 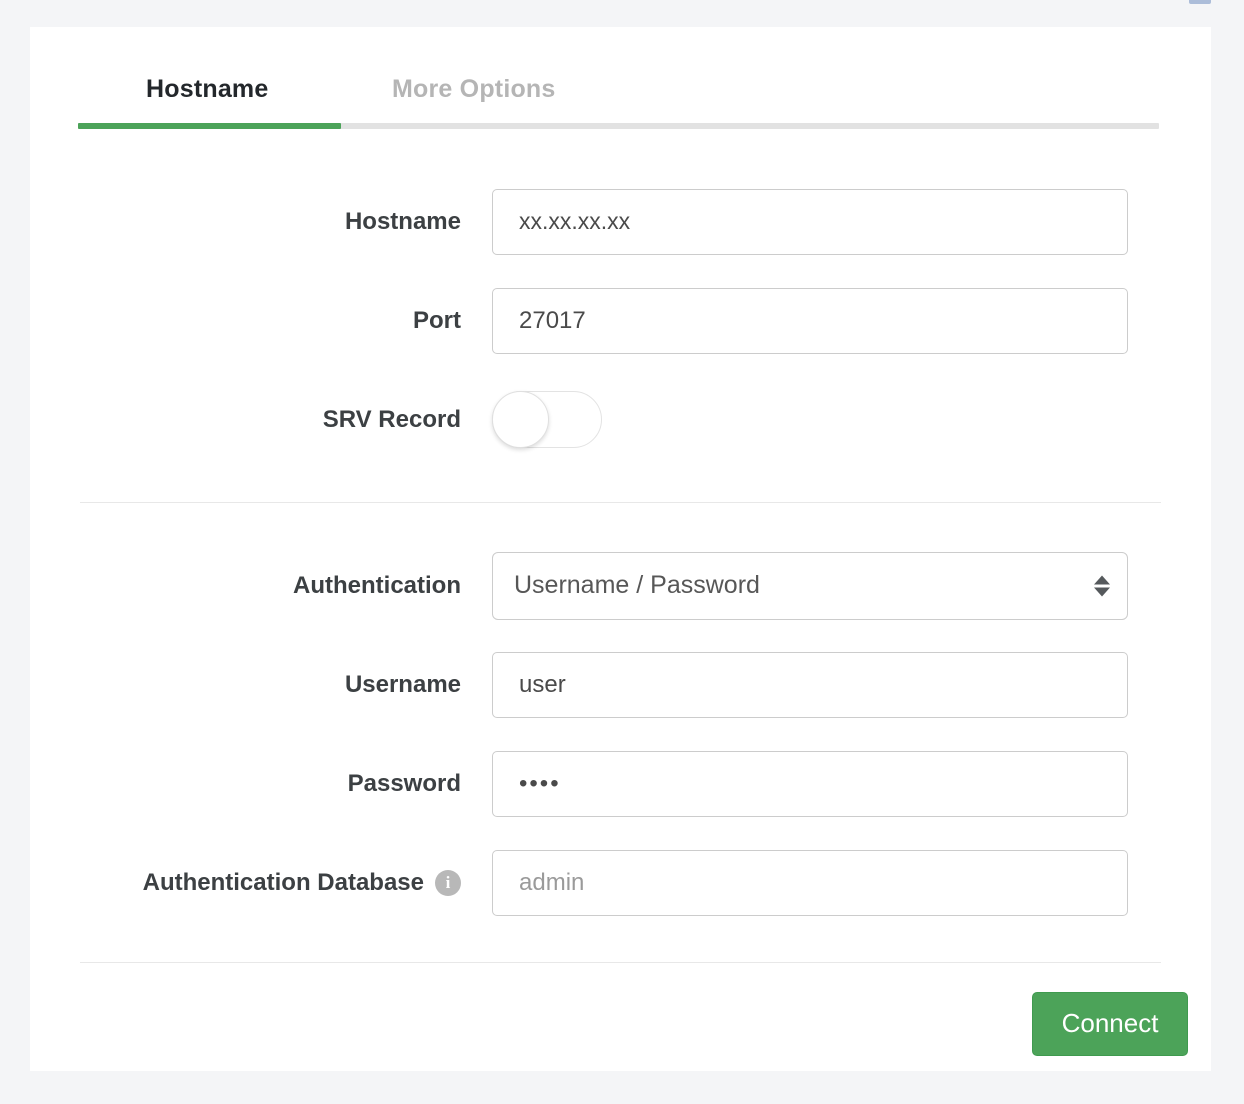 What do you see at coordinates (283, 882) in the screenshot?
I see `auth-database-label-text: Authentication Database` at bounding box center [283, 882].